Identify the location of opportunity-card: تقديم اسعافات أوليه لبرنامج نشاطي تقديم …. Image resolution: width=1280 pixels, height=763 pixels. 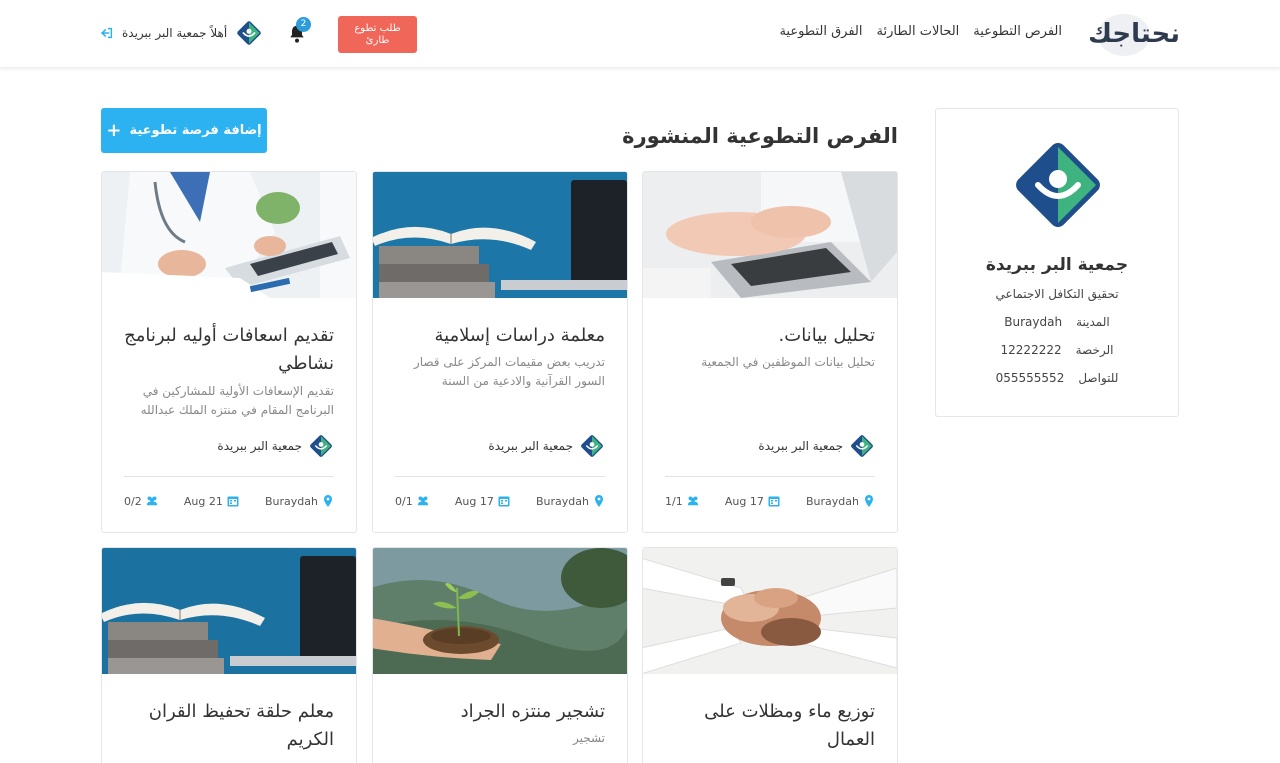
(229, 352).